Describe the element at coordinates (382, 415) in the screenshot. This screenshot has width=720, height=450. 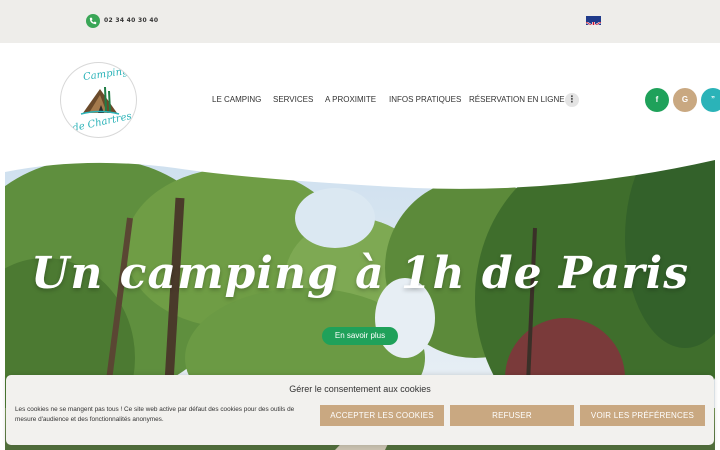
I see `accept-cookies-button: ACCEPTER LES COOKIES` at that location.